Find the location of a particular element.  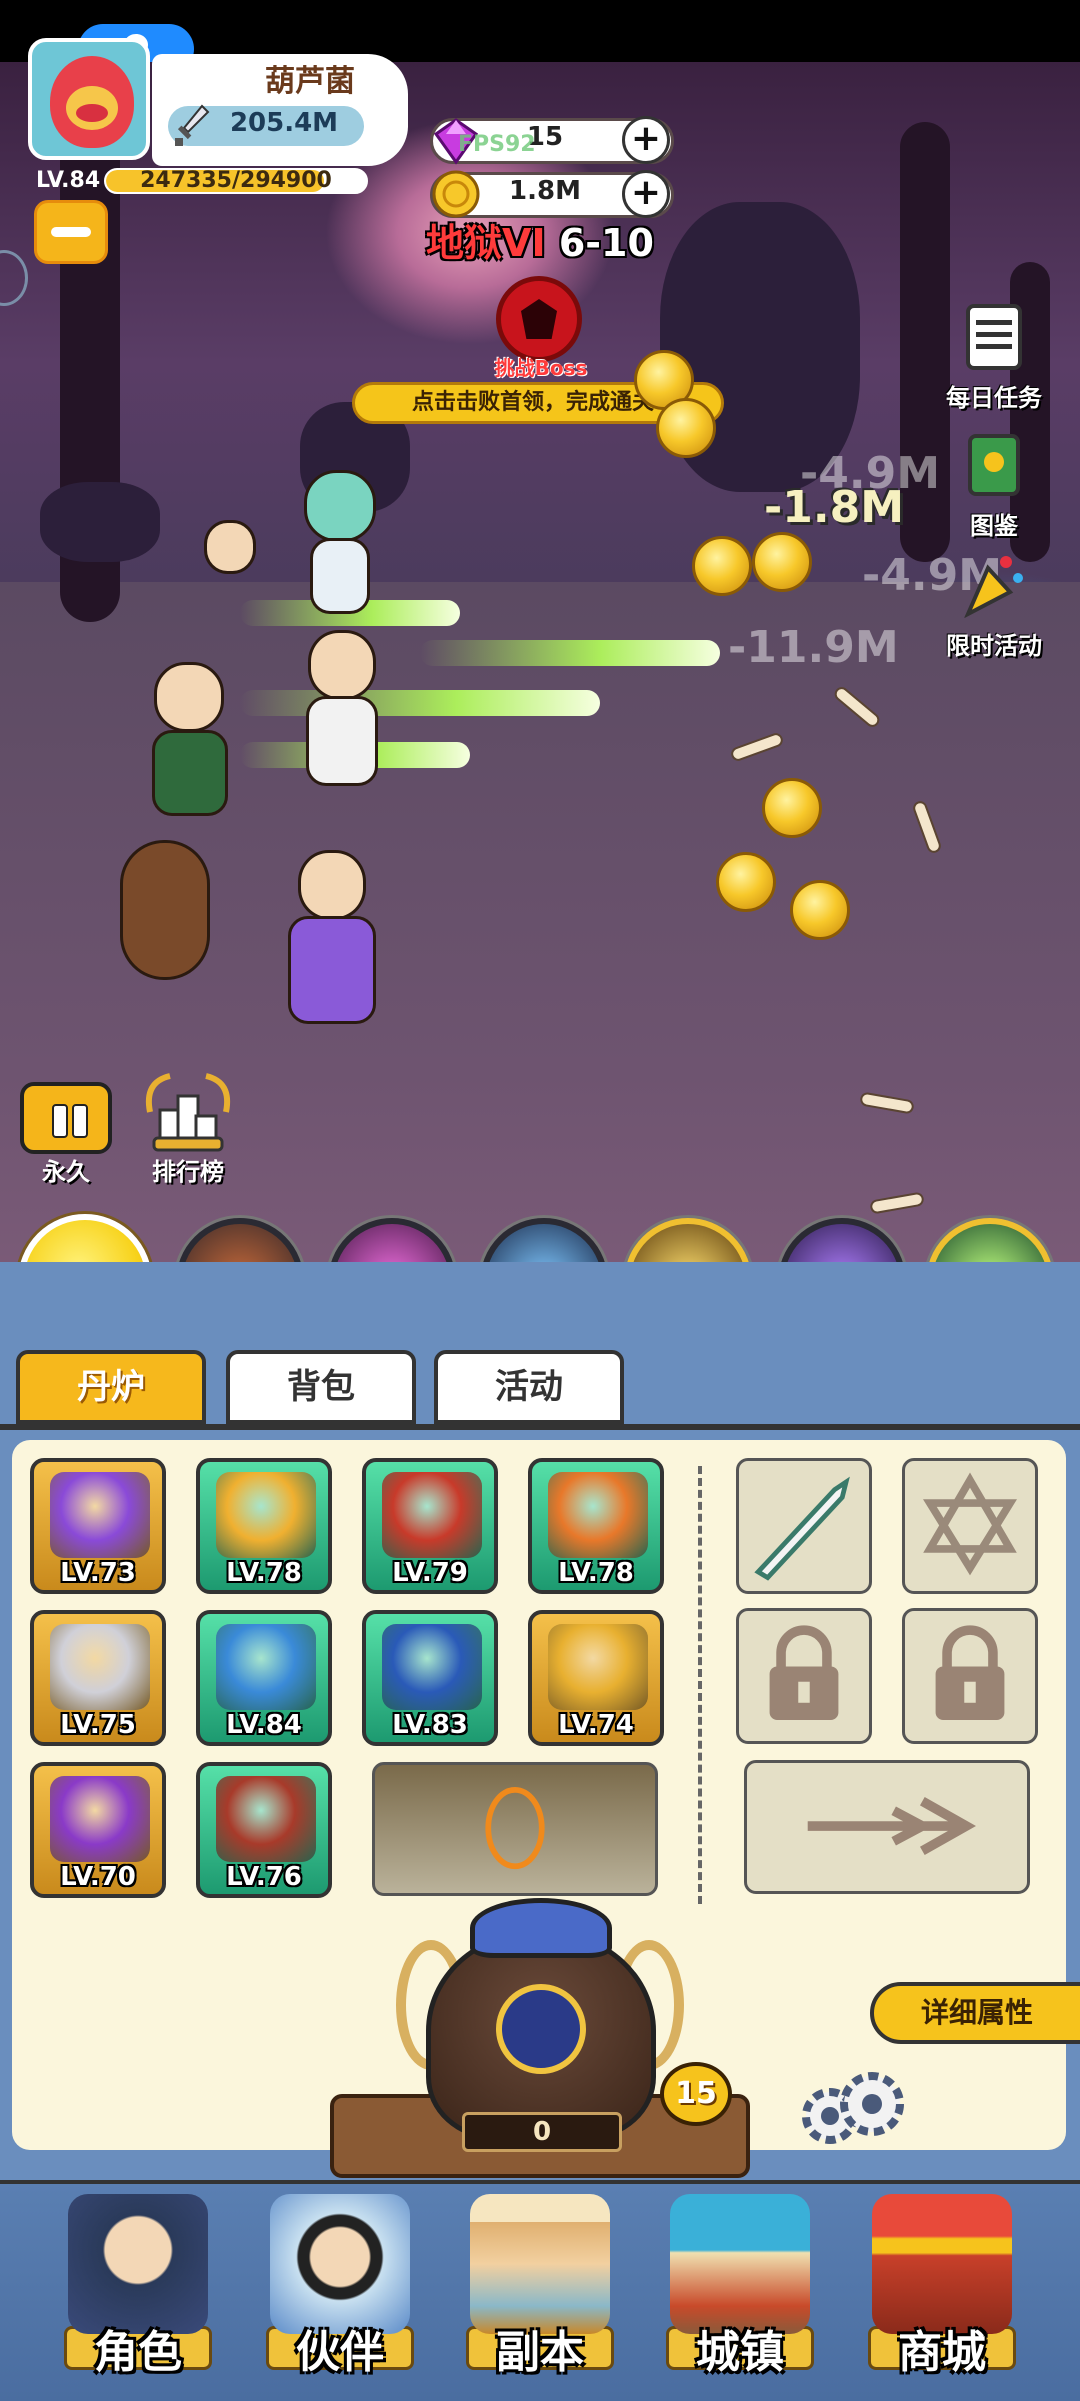

codex-button: 图鉴 is located at coordinates (994, 484).